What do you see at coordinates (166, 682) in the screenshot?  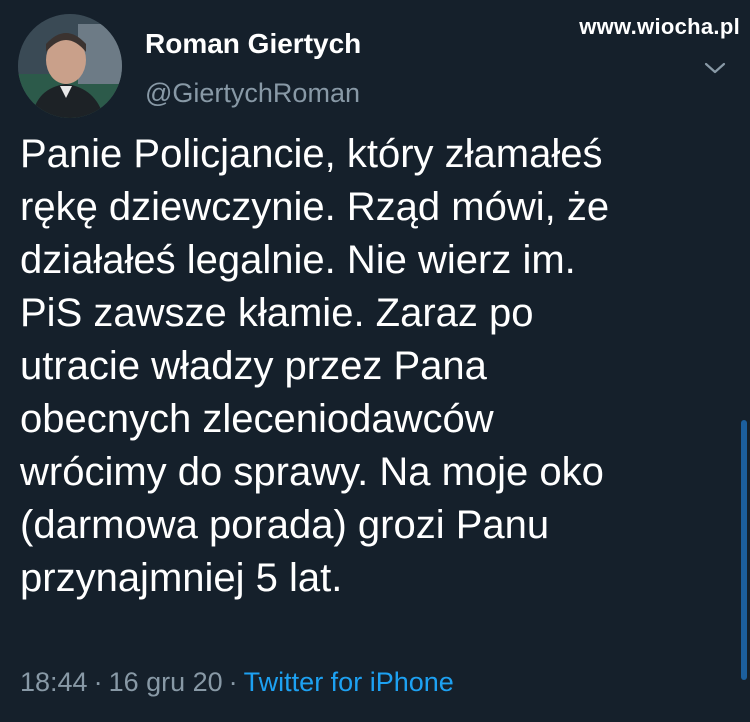 I see `tweet-date: 16 gru 20` at bounding box center [166, 682].